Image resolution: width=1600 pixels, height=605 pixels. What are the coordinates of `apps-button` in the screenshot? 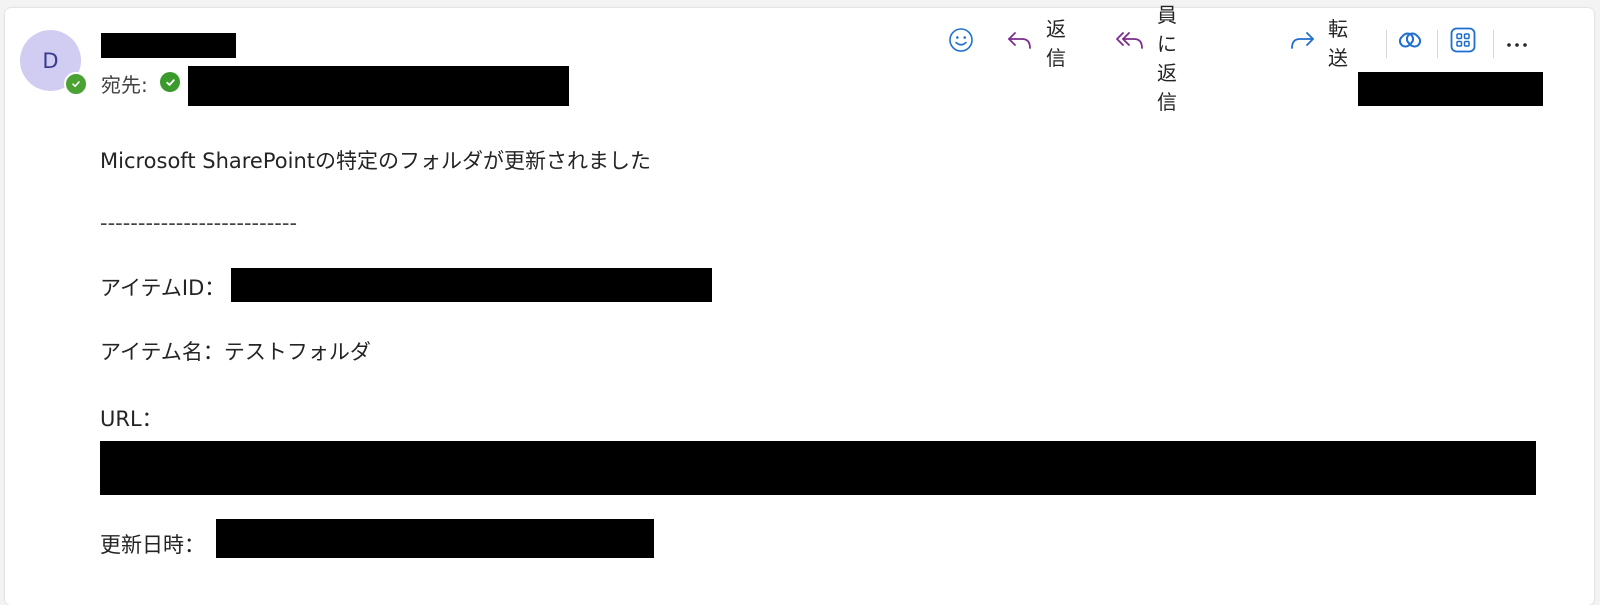 It's located at (1465, 42).